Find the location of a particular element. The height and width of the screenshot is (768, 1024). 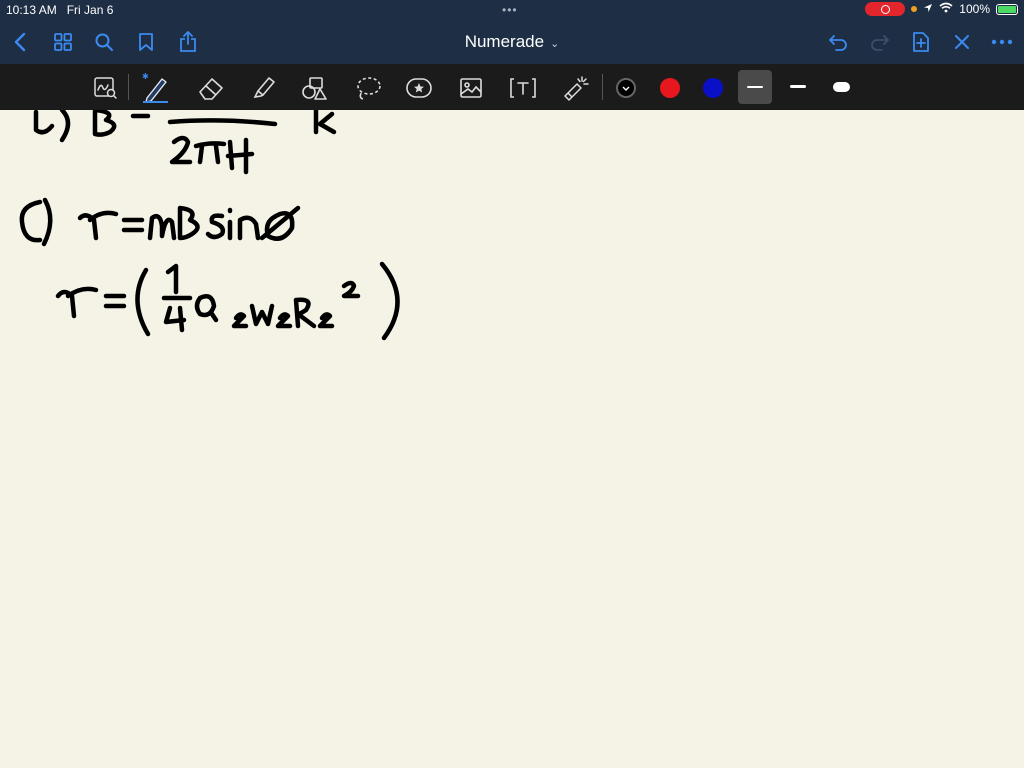

color-swatch-black is located at coordinates (626, 88).